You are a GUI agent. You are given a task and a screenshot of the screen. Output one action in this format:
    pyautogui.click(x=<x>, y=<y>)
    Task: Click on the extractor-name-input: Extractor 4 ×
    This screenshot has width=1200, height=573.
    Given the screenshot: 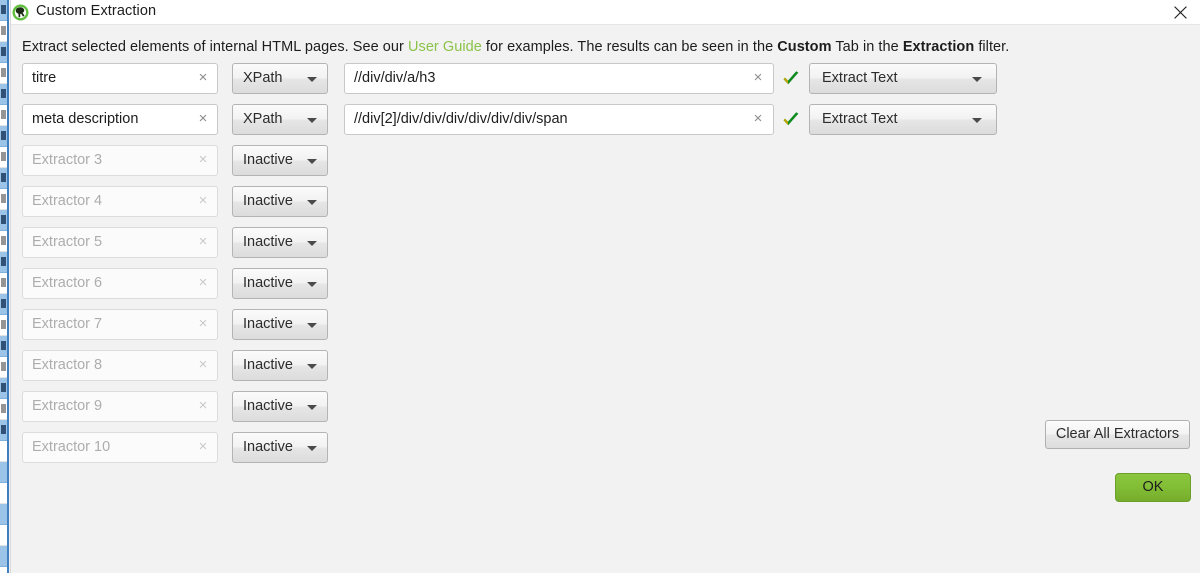 What is the action you would take?
    pyautogui.click(x=120, y=201)
    